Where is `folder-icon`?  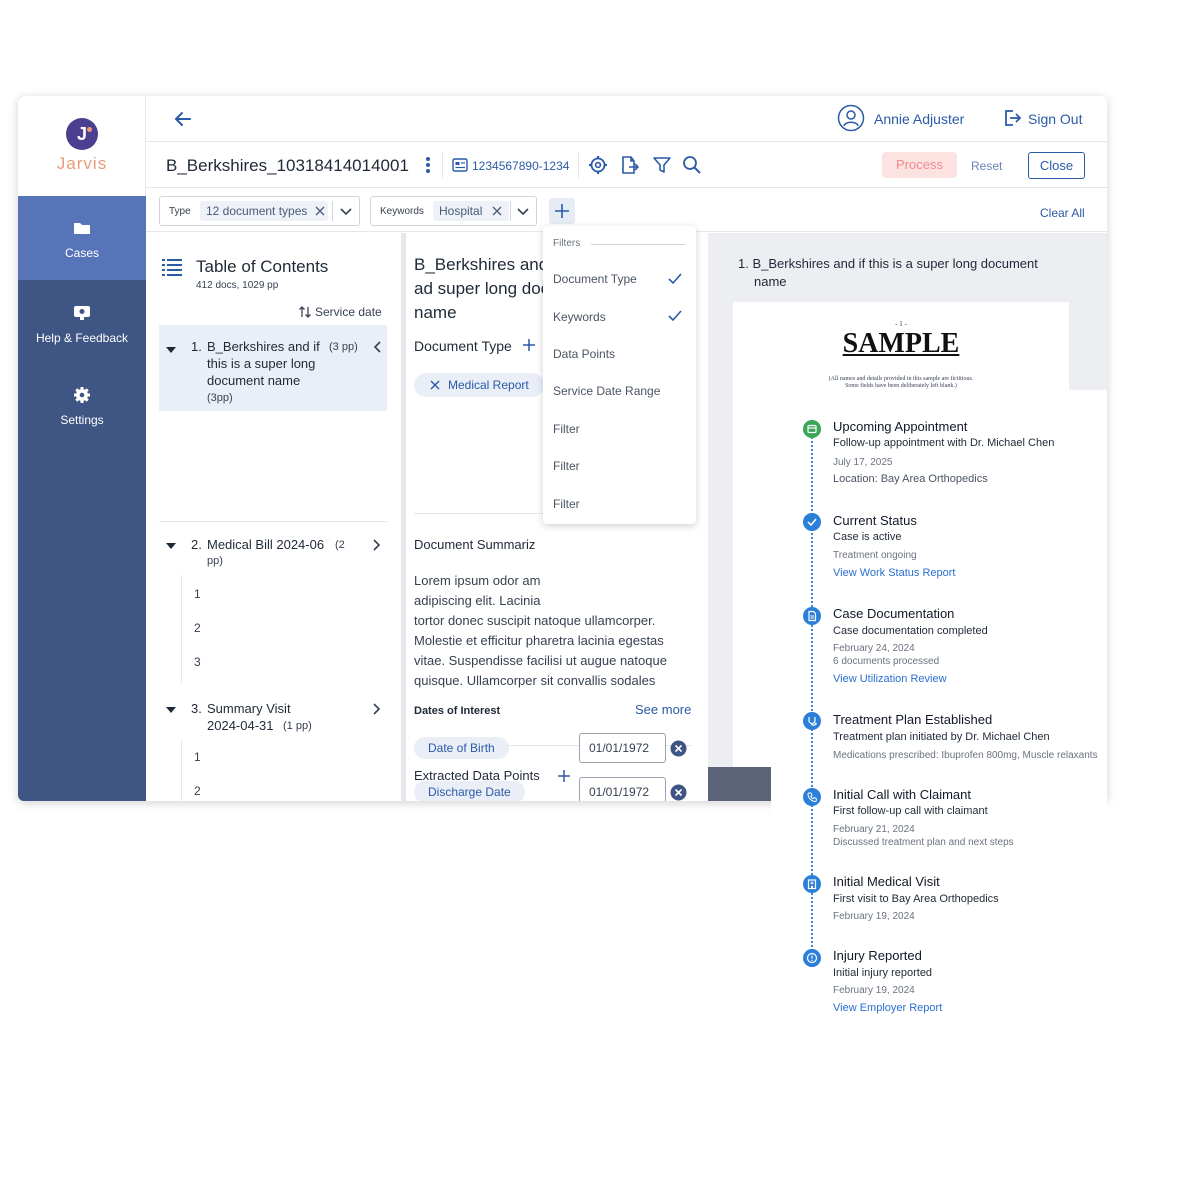
folder-icon is located at coordinates (82, 228).